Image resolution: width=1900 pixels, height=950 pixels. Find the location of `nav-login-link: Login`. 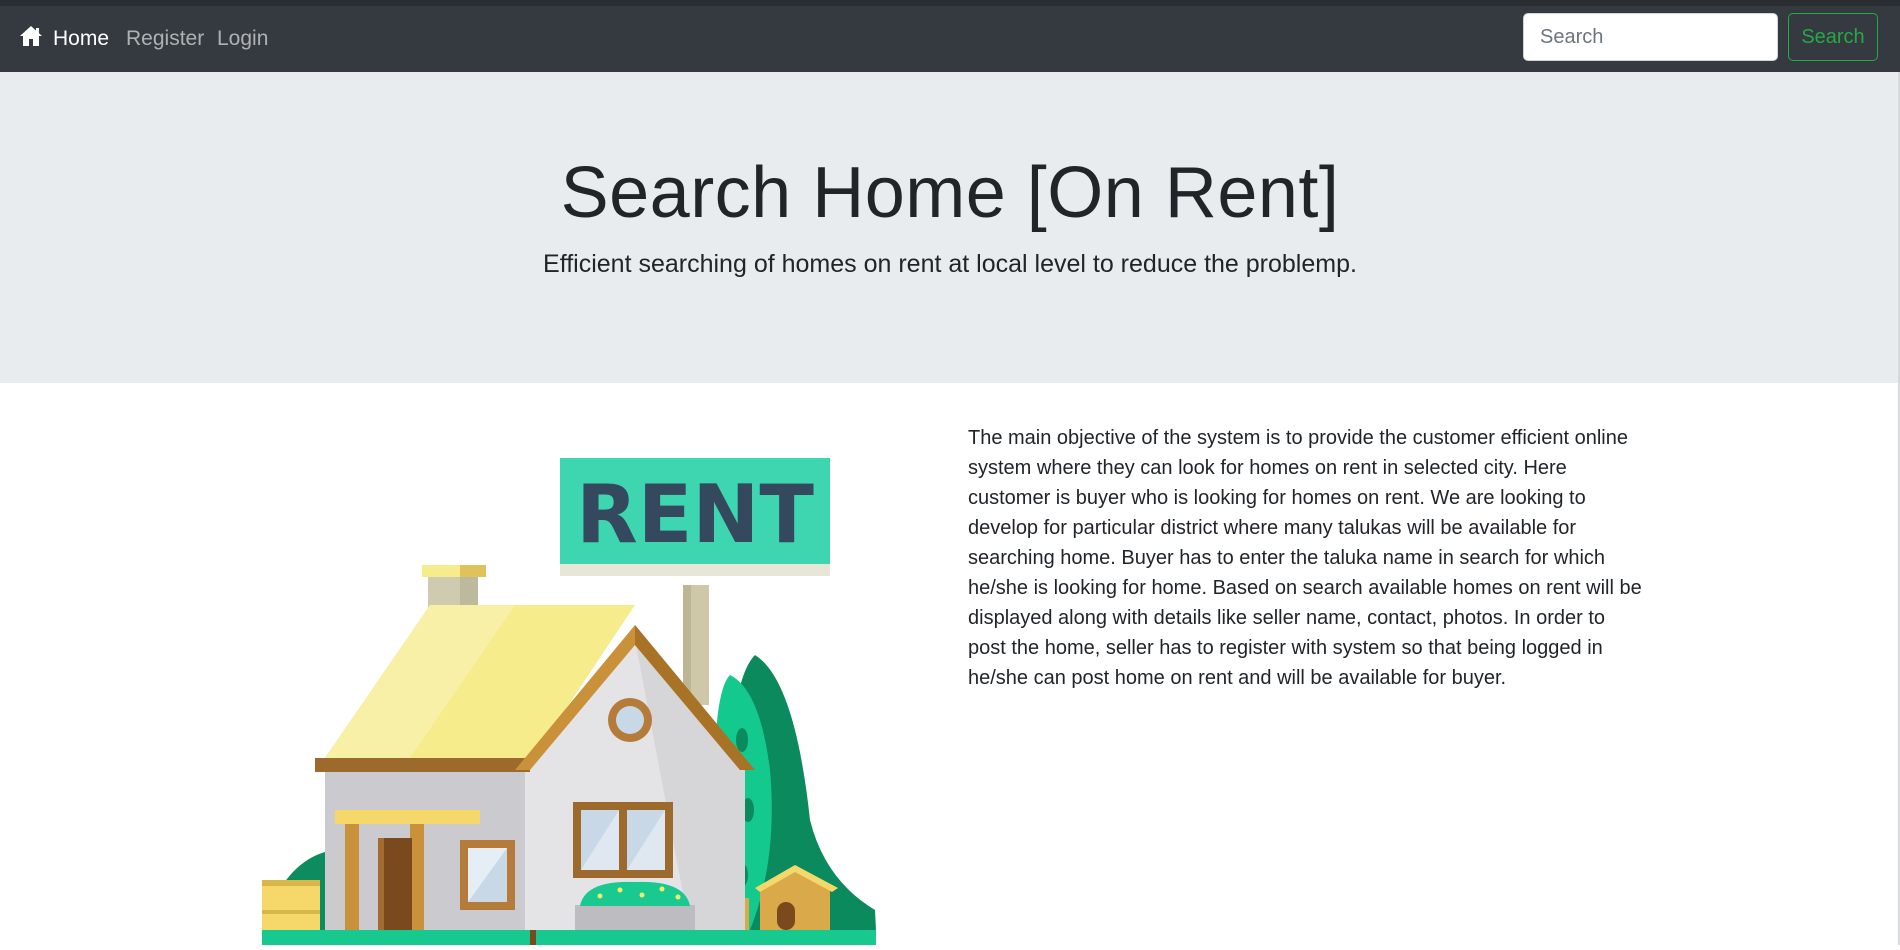

nav-login-link: Login is located at coordinates (242, 39).